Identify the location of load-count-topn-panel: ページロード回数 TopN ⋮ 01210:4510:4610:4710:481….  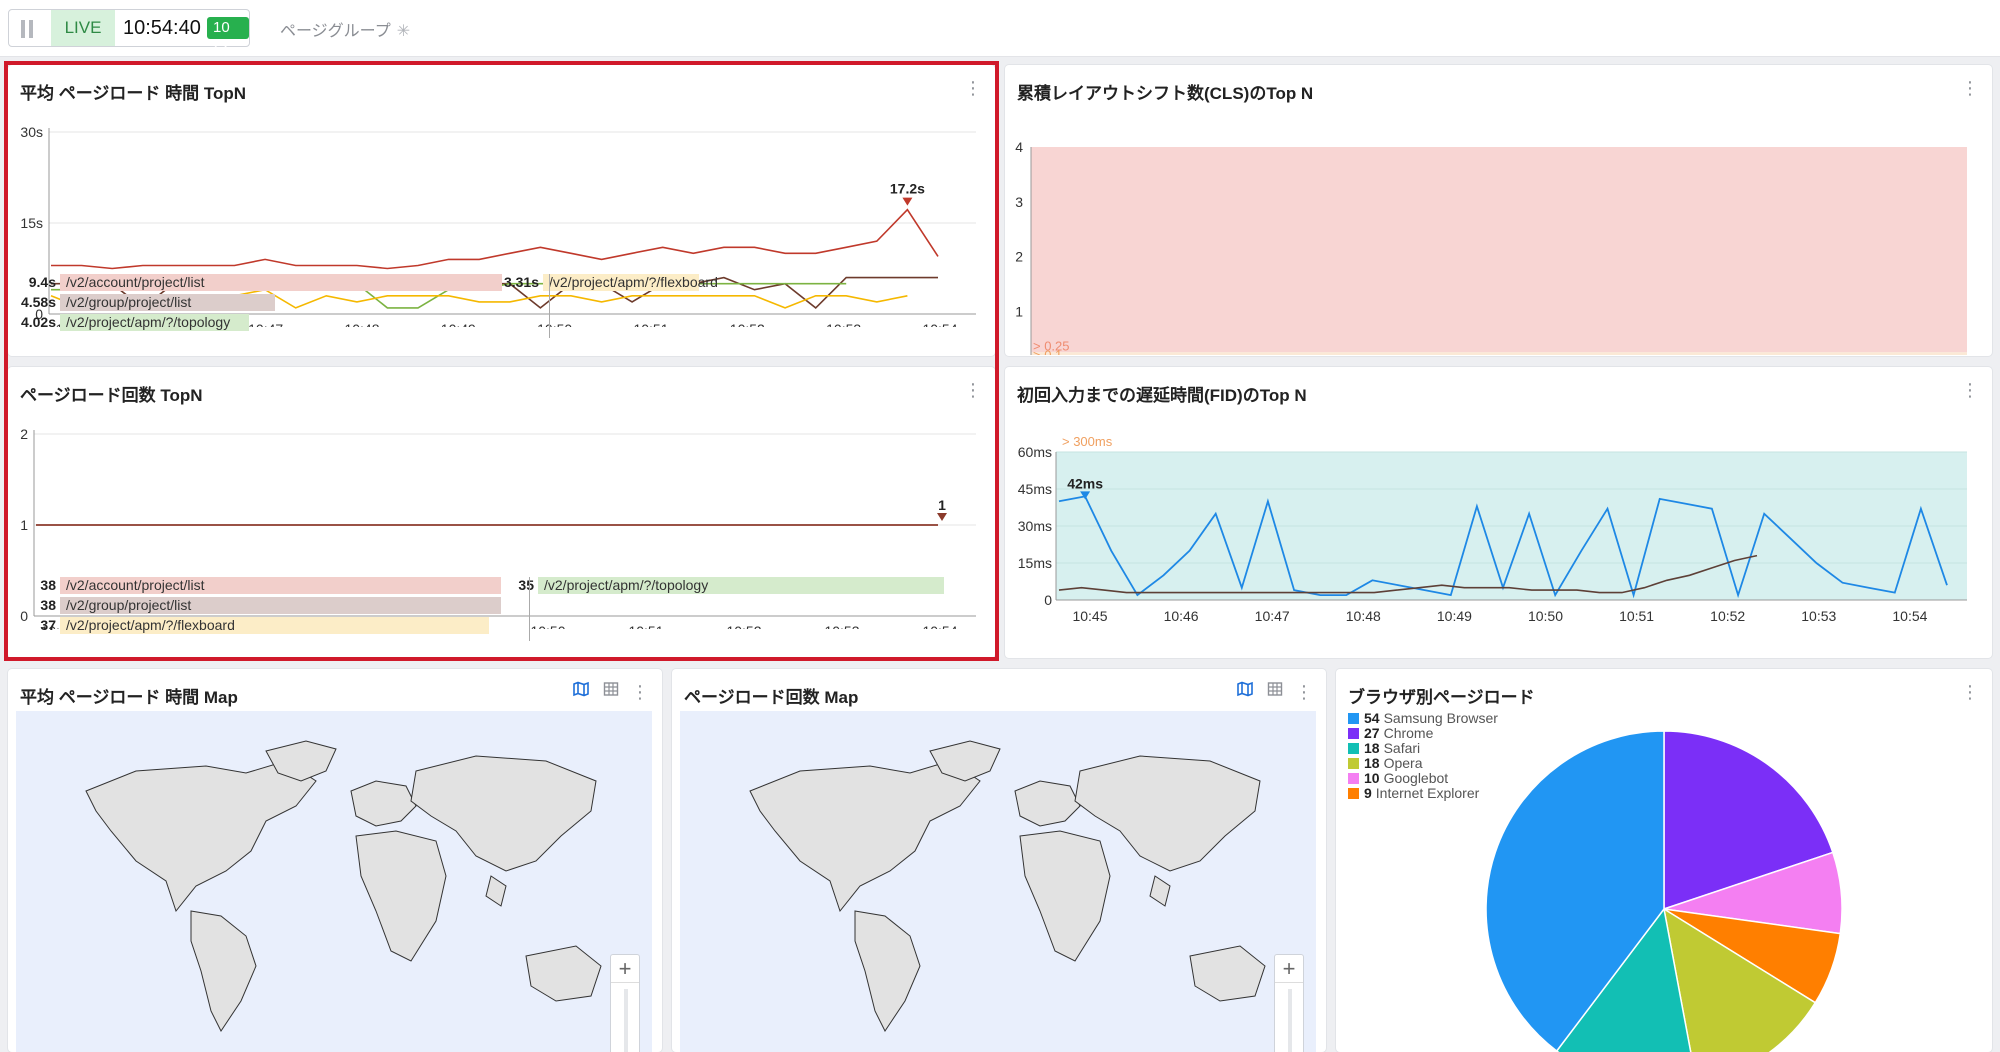
(501, 512).